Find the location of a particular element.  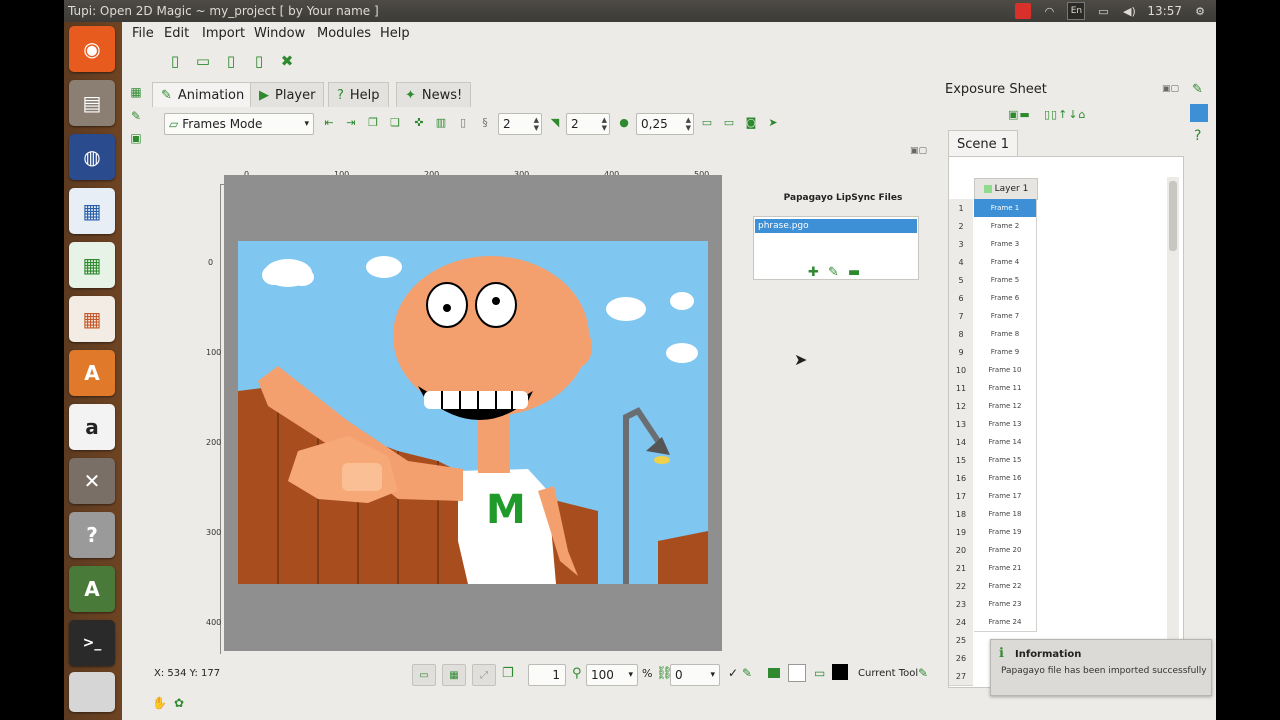

move-frame-icon: ✜ is located at coordinates (419, 122).